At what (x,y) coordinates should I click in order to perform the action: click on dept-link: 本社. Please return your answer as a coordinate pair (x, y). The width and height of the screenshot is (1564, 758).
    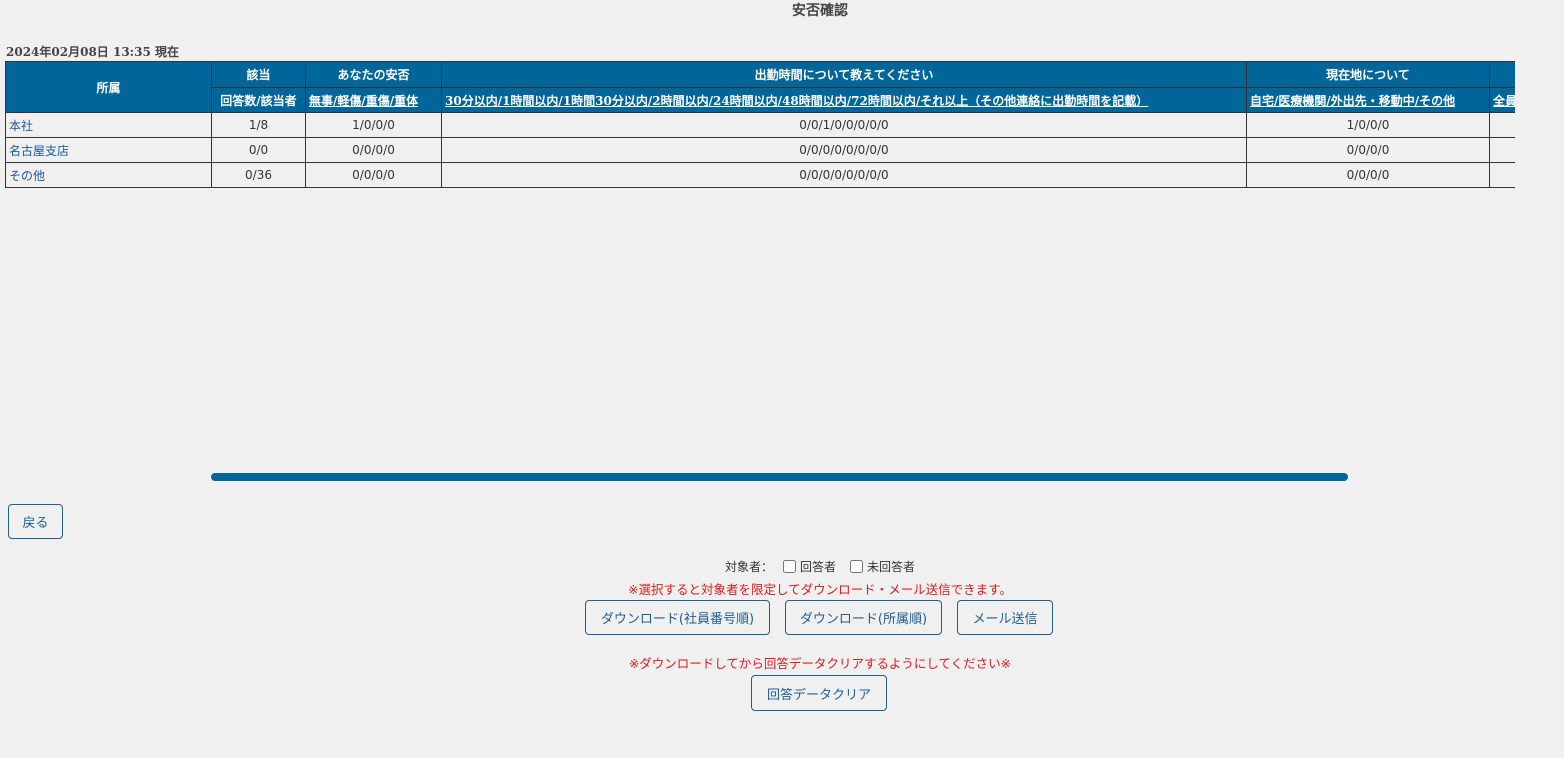
    Looking at the image, I should click on (108, 125).